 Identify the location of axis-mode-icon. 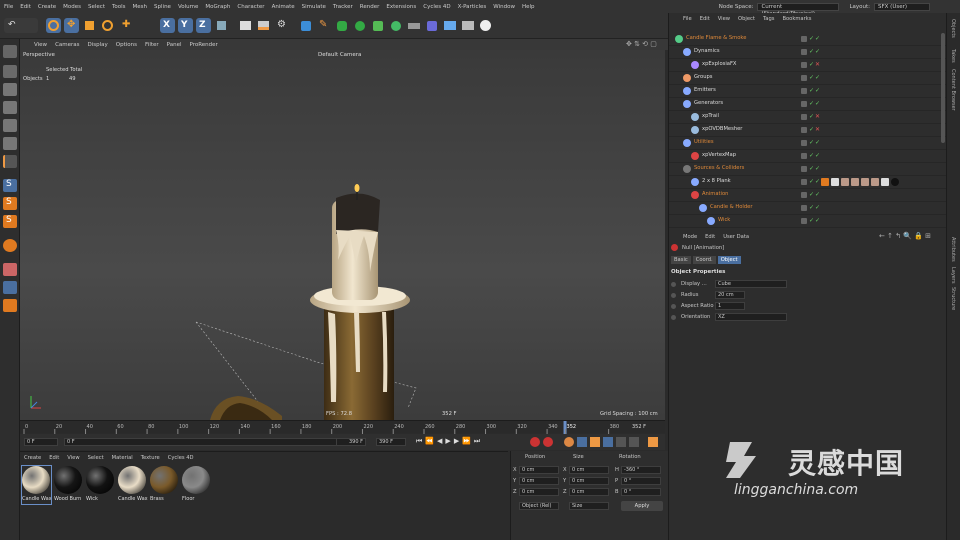
(10, 161).